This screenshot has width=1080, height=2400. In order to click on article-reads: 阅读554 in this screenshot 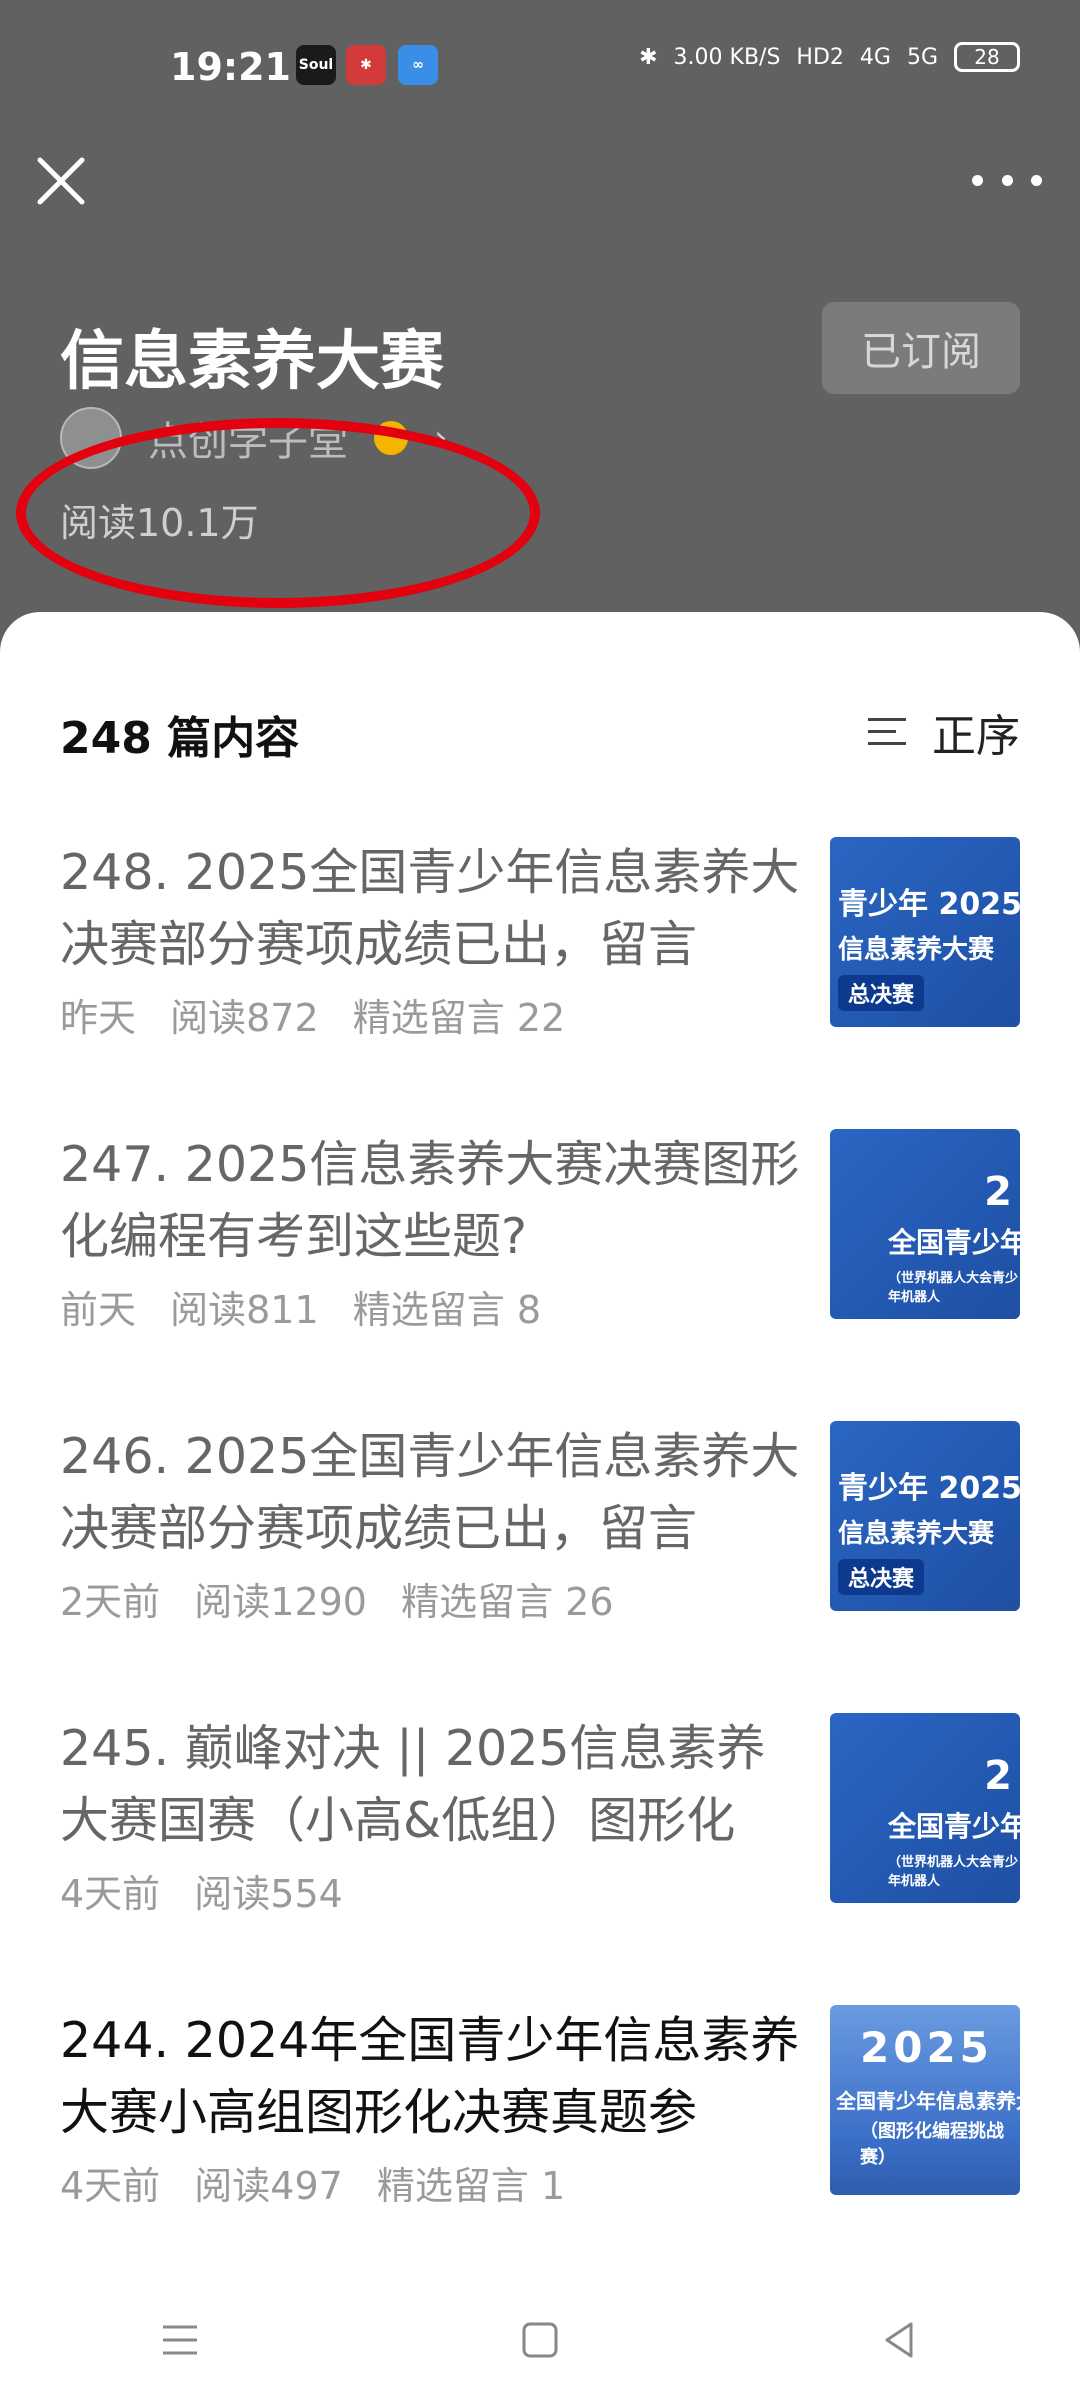, I will do `click(268, 1894)`.